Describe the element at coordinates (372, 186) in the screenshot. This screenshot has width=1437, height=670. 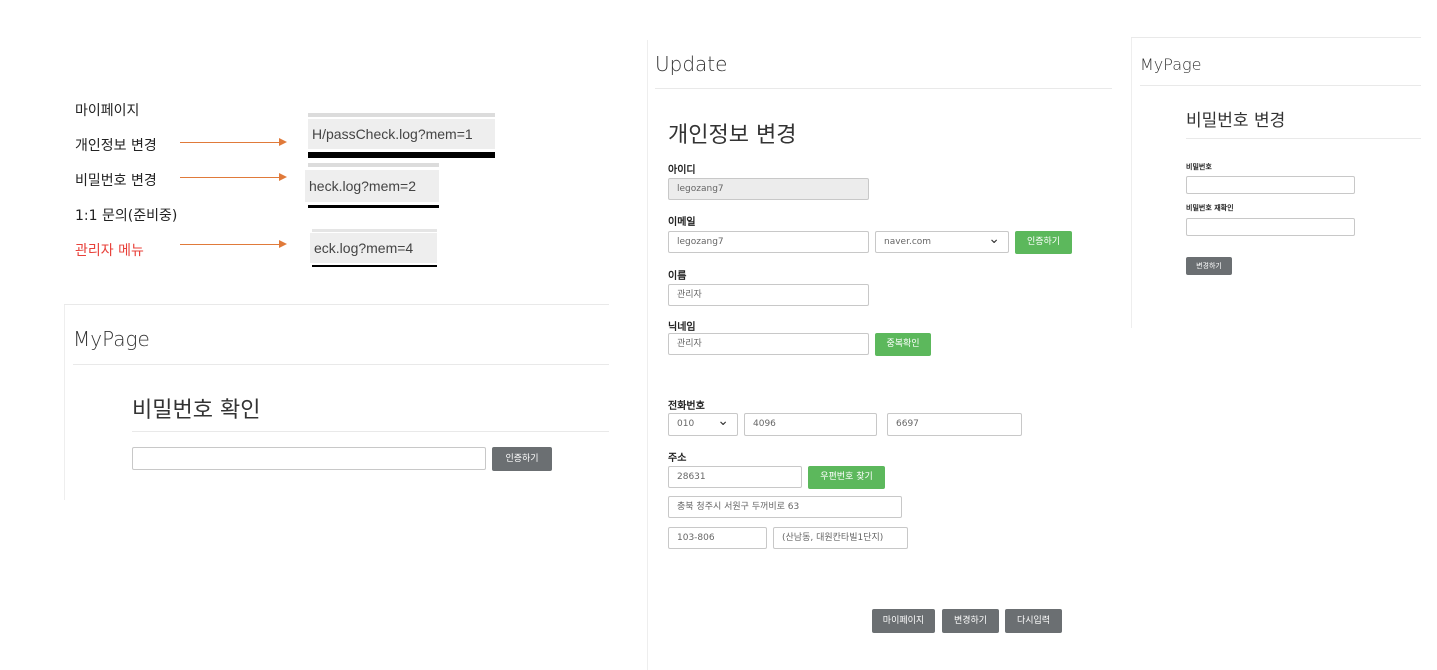
I see `url-text: heck.log?mem=2` at that location.